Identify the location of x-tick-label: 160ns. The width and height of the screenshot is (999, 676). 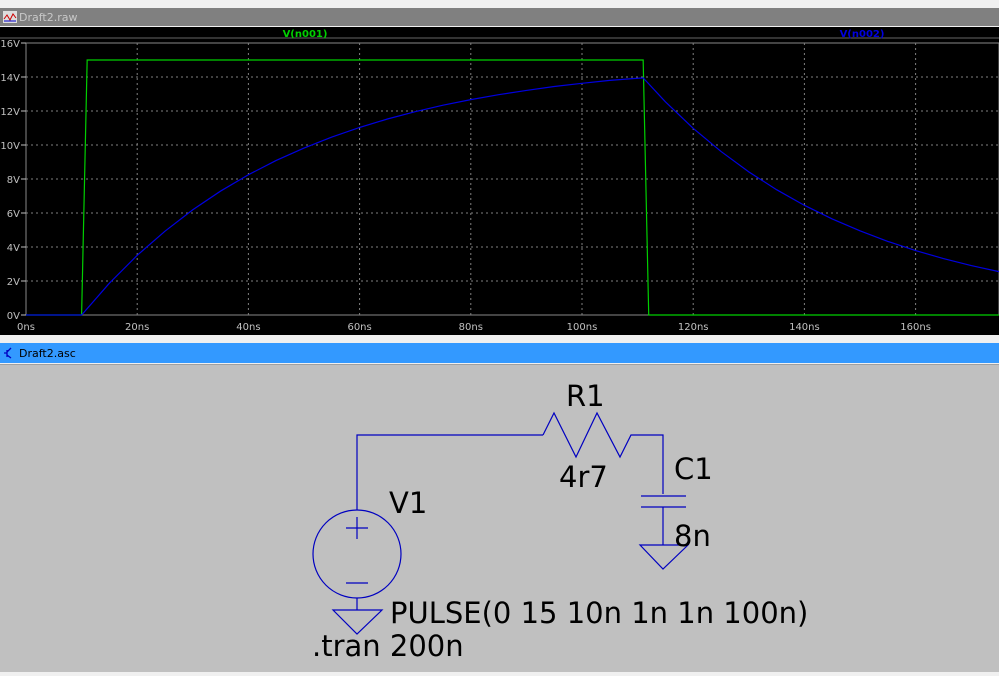
(915, 327).